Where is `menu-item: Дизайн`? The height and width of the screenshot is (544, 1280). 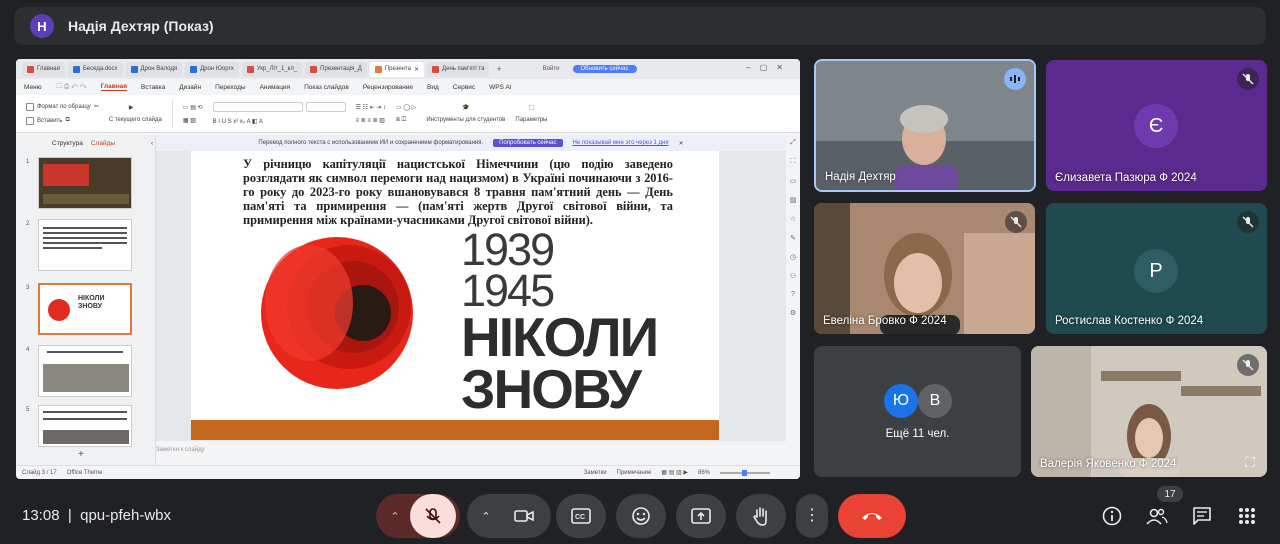
menu-item: Дизайн is located at coordinates (190, 87).